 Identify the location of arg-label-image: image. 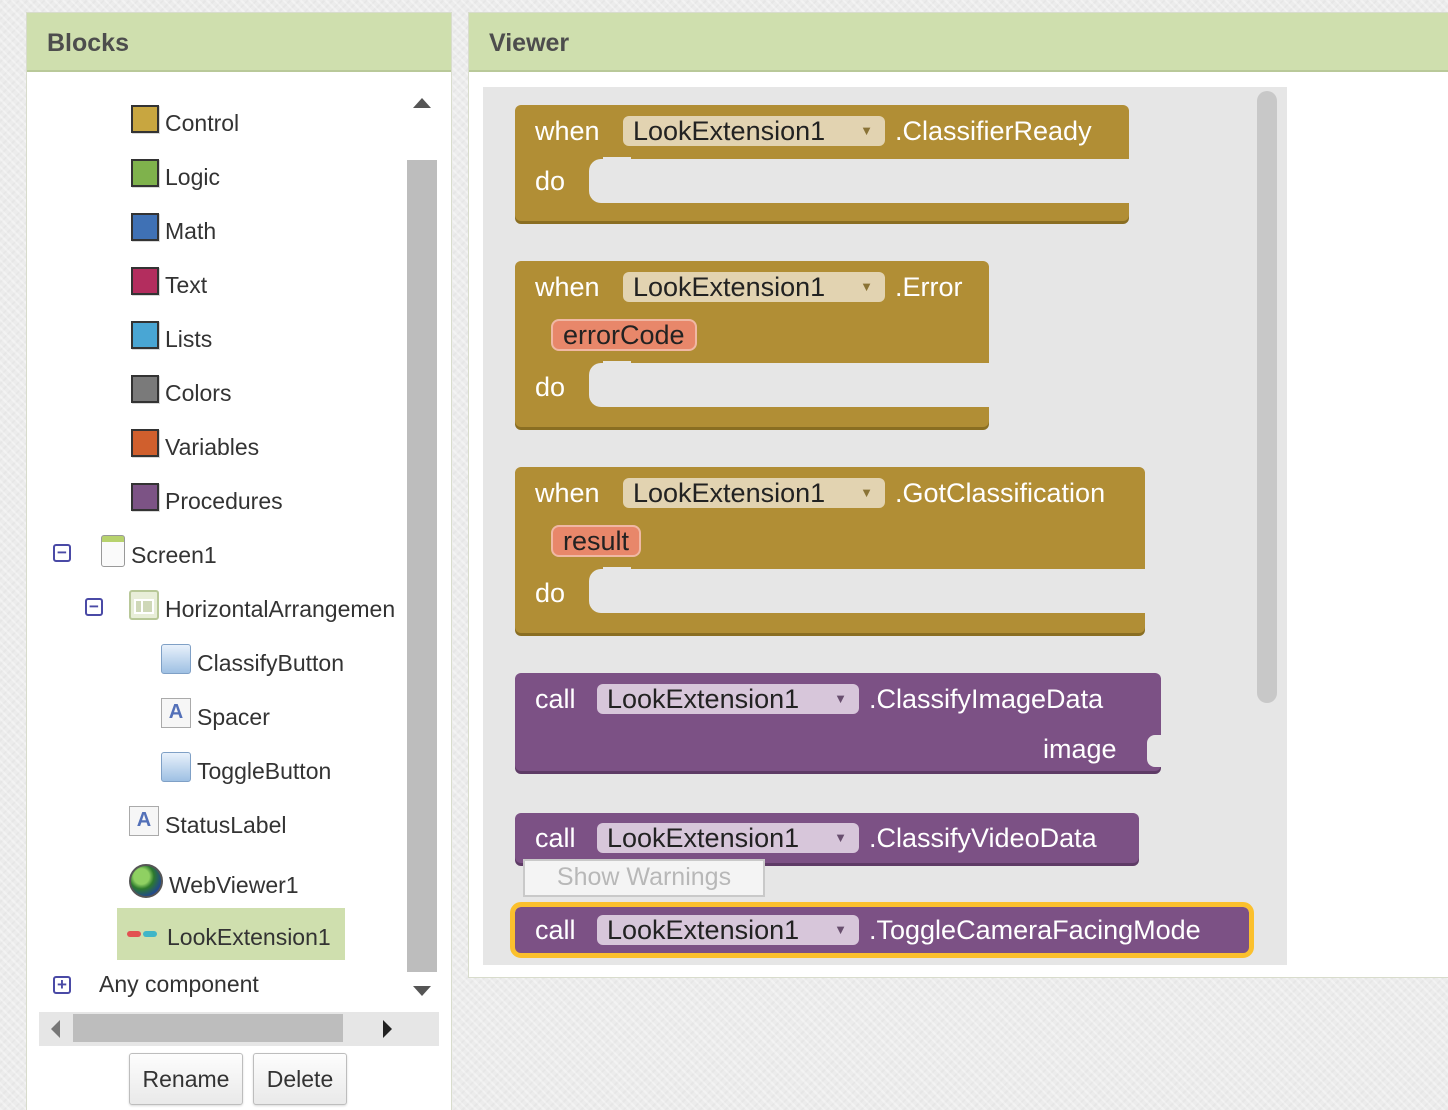
(1080, 749).